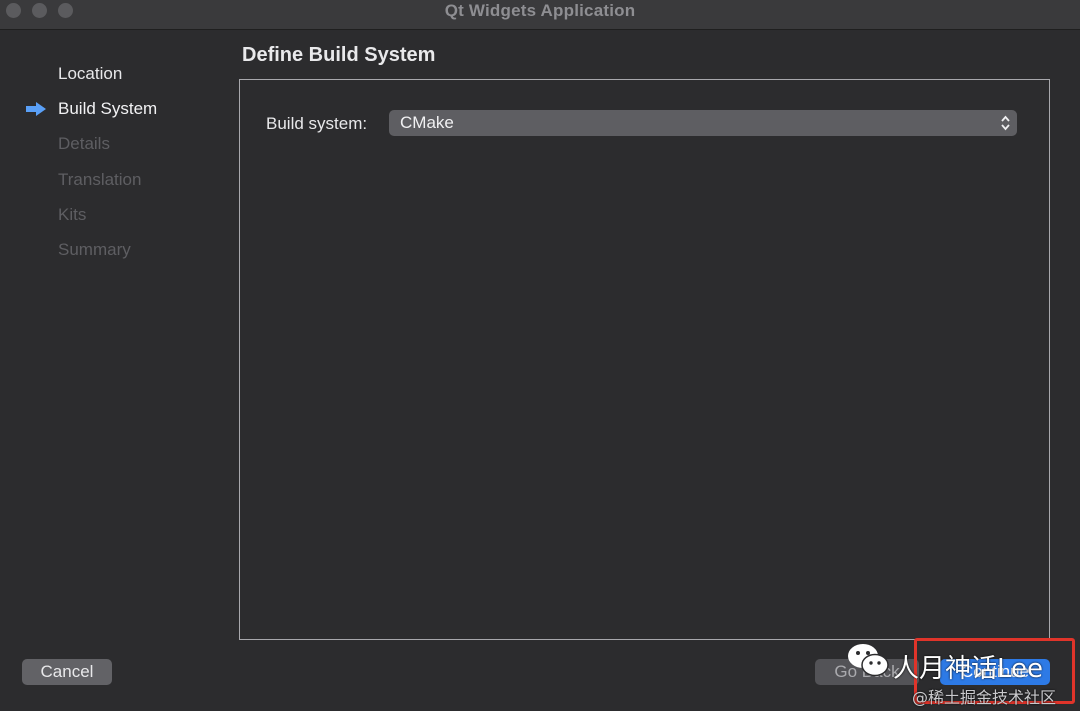 Image resolution: width=1080 pixels, height=711 pixels. I want to click on step-label: Location, so click(90, 73).